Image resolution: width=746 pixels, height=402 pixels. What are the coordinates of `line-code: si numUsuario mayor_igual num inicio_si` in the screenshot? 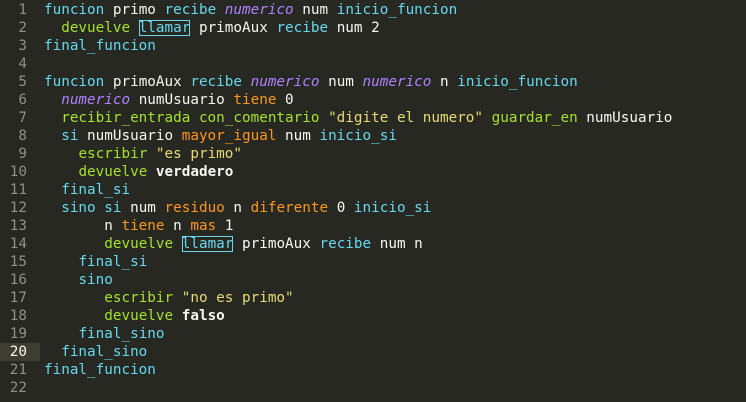 It's located at (220, 136).